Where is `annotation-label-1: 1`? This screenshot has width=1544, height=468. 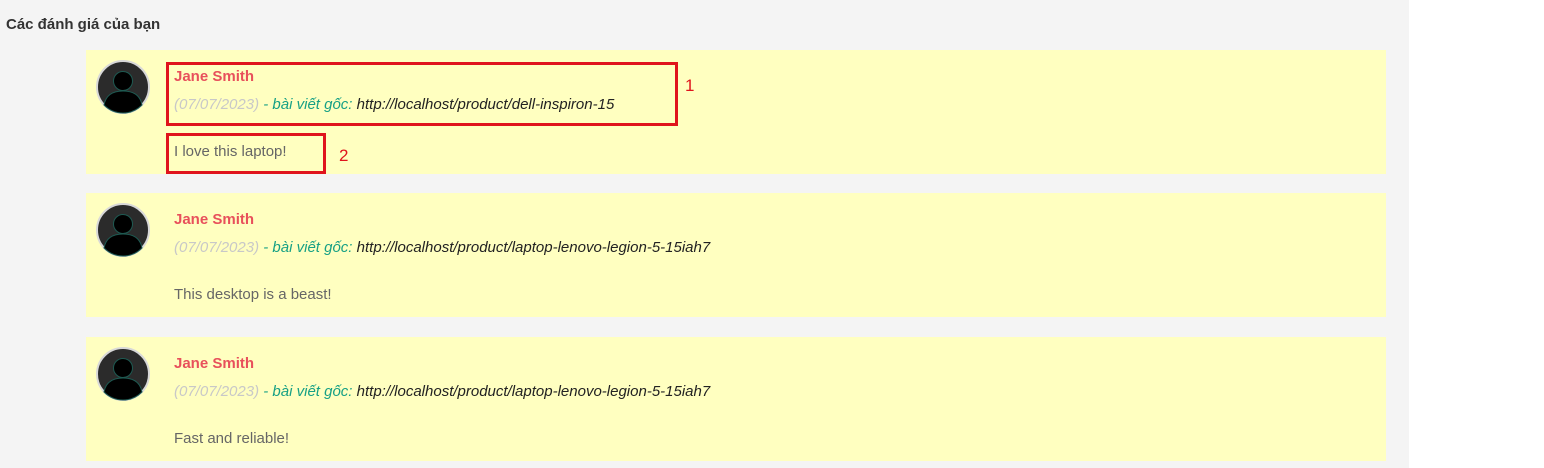 annotation-label-1: 1 is located at coordinates (690, 85).